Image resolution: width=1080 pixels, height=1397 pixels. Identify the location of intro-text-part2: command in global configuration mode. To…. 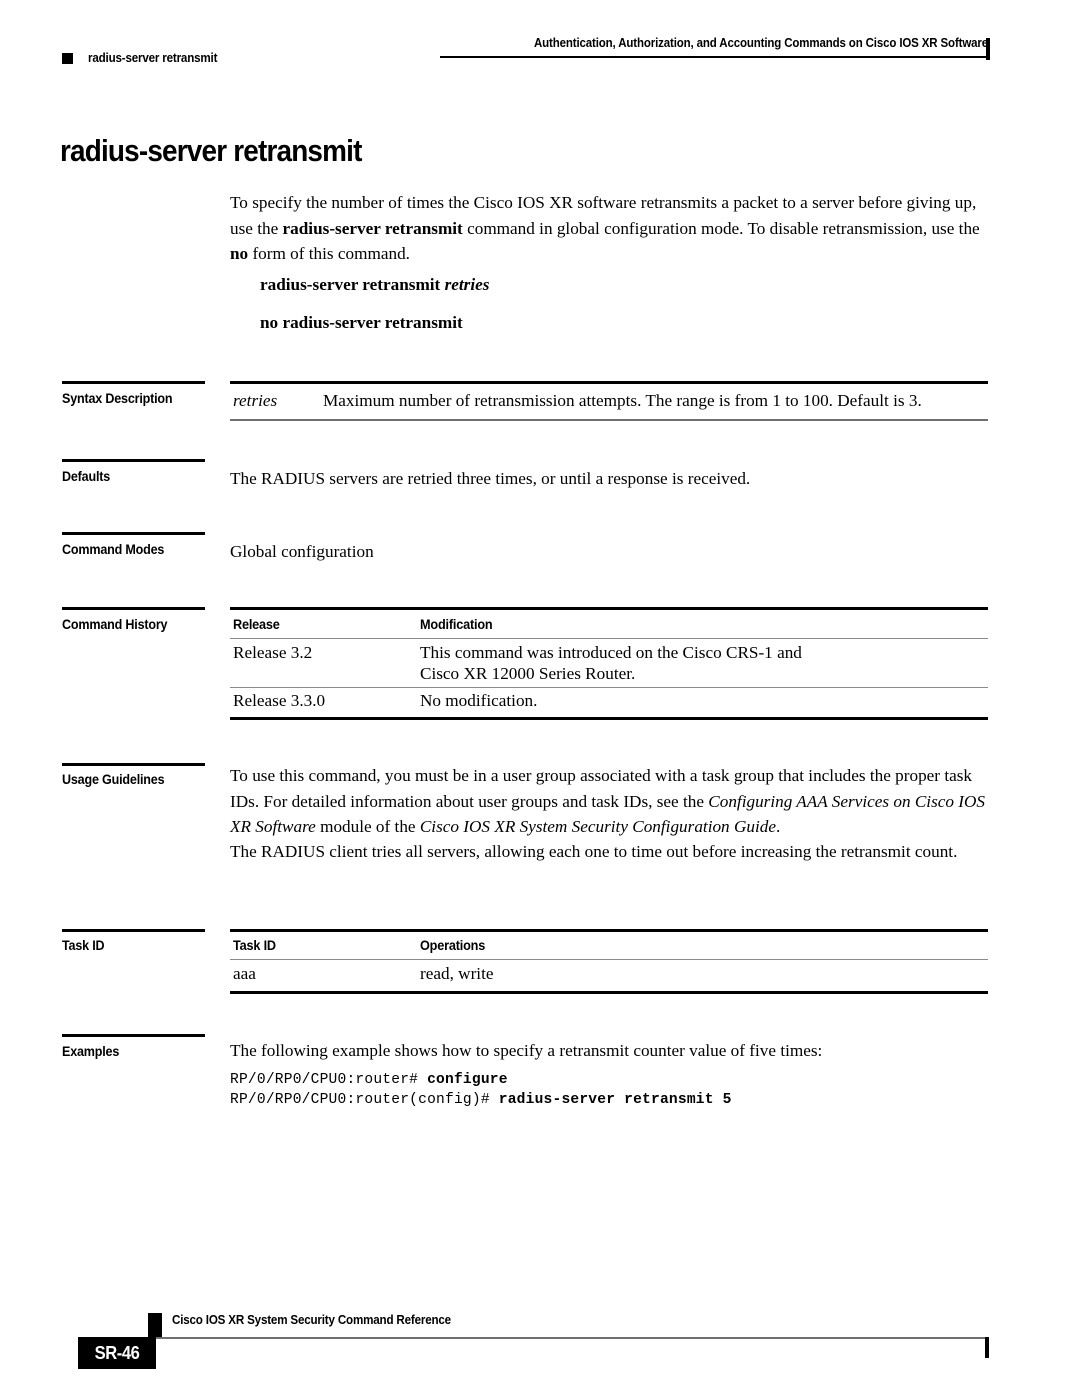
(721, 228).